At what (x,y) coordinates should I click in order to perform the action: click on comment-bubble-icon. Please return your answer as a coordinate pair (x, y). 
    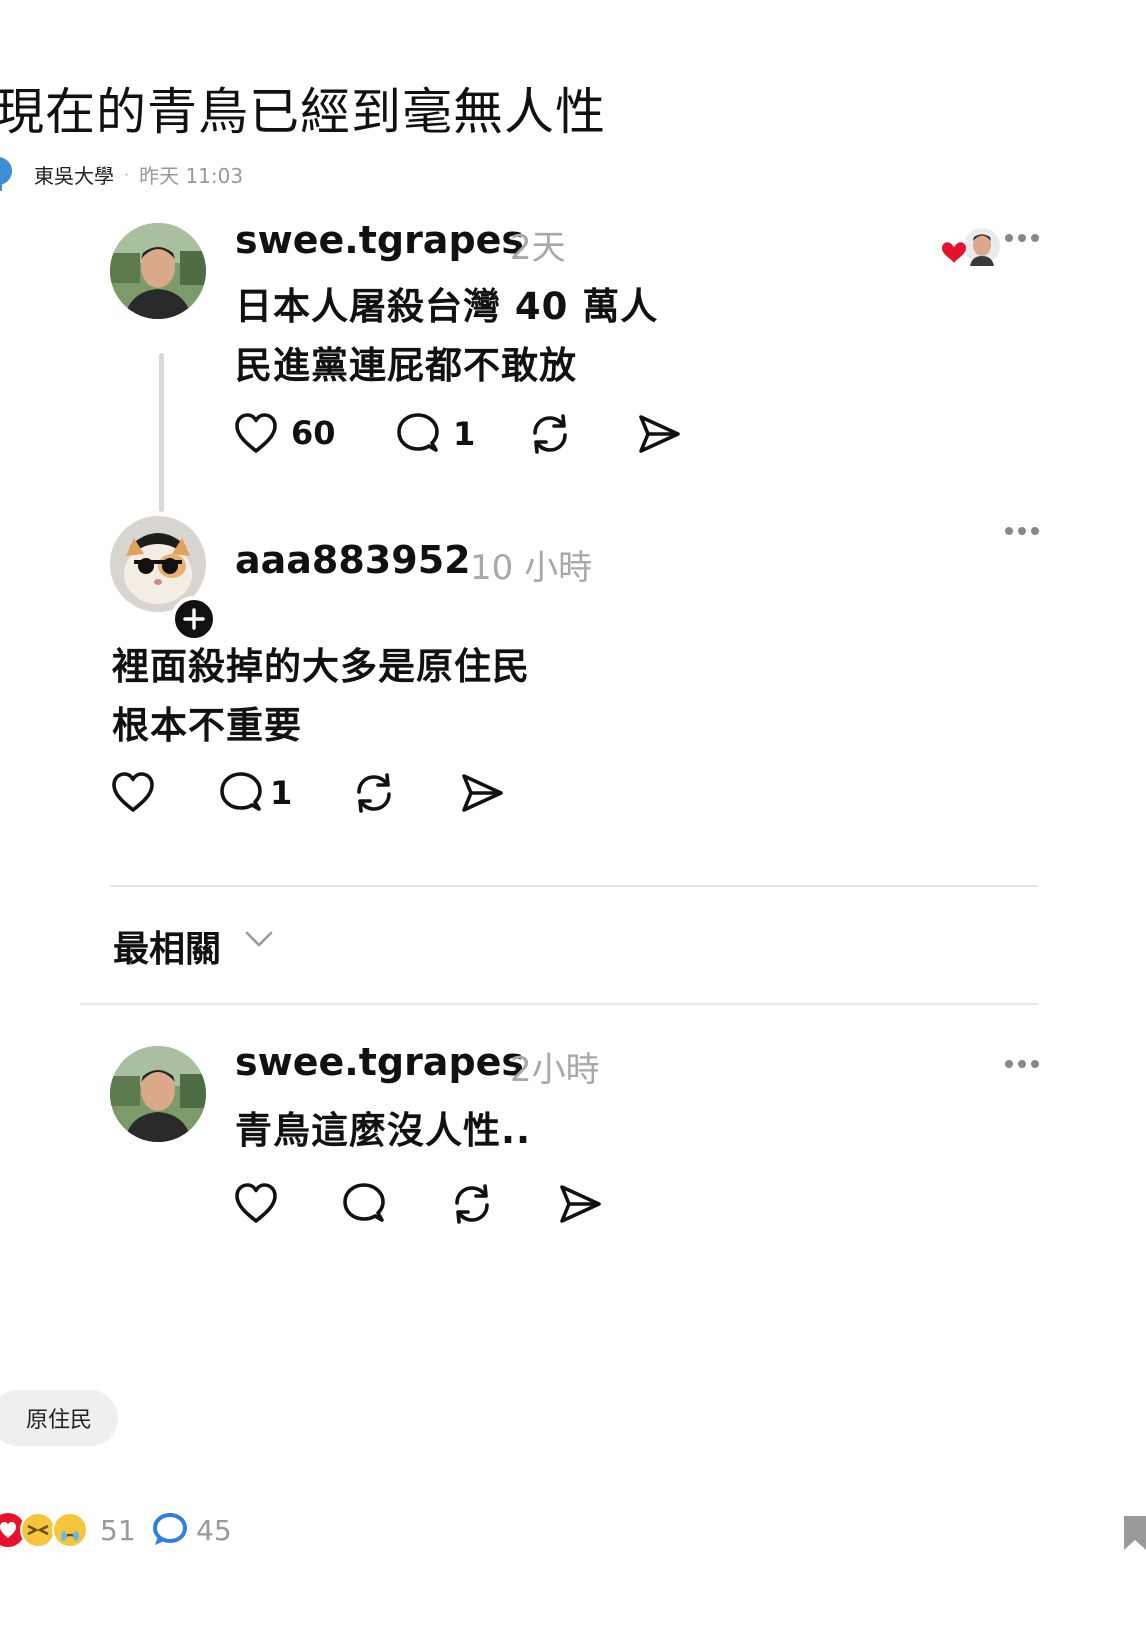
    Looking at the image, I should click on (170, 1529).